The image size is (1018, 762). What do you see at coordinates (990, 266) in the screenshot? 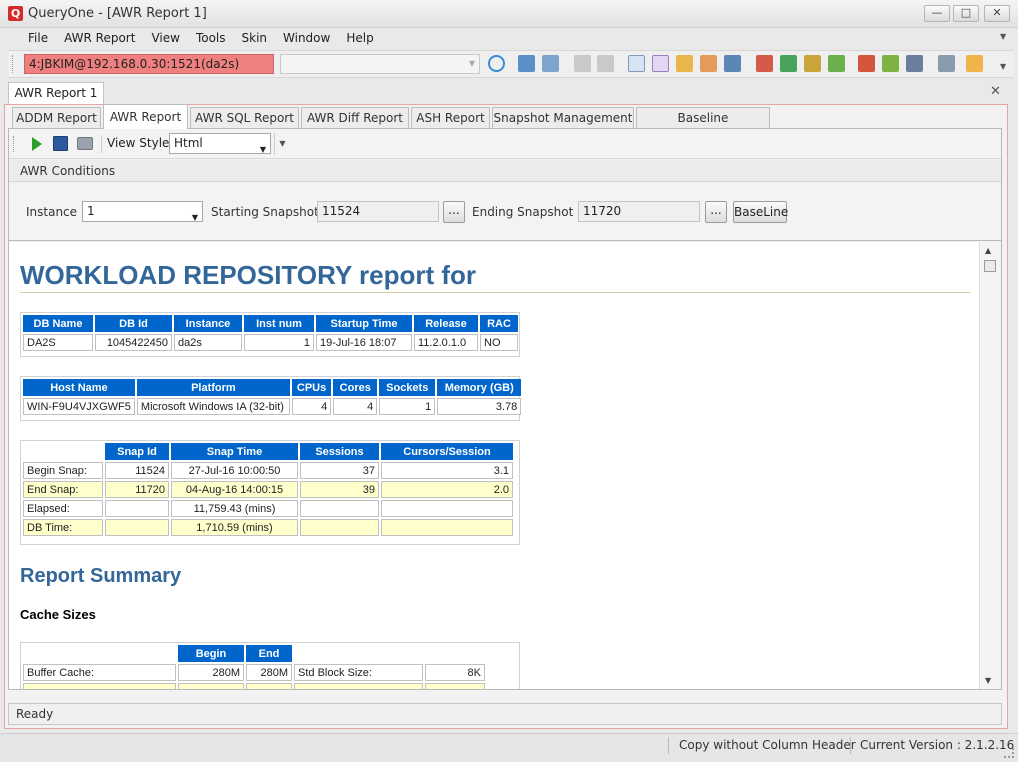
I see `scroll-thumb` at bounding box center [990, 266].